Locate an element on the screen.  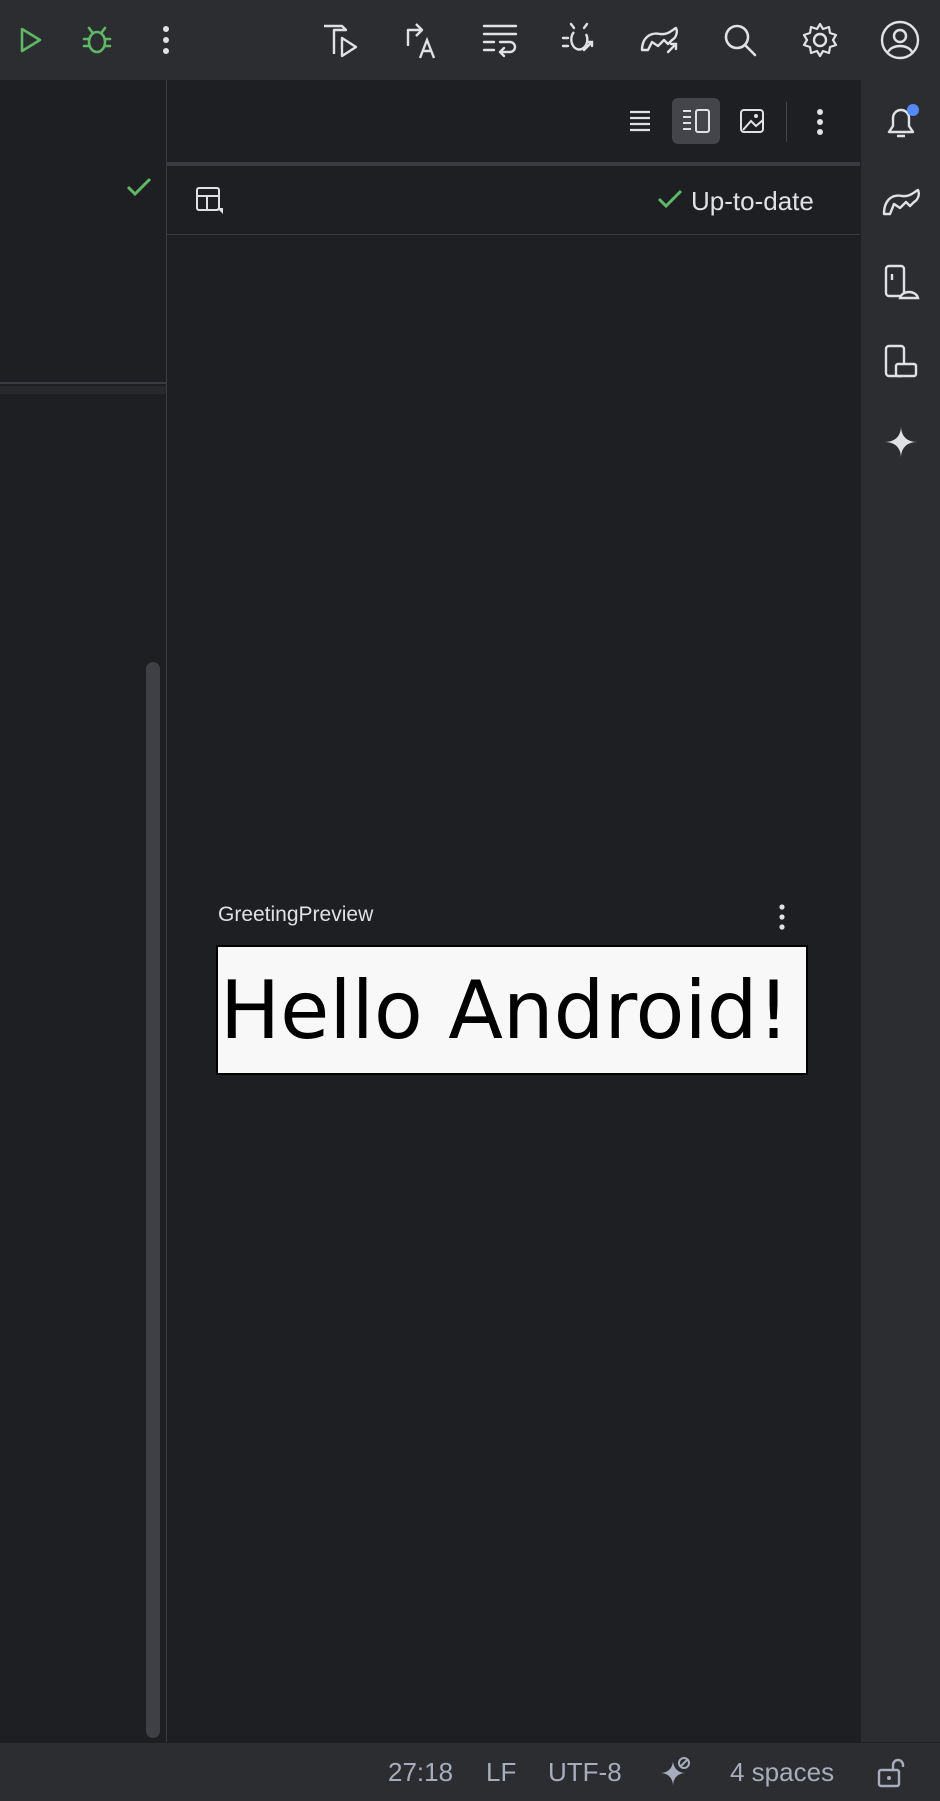
indent-setting: 4 spaces is located at coordinates (782, 1772).